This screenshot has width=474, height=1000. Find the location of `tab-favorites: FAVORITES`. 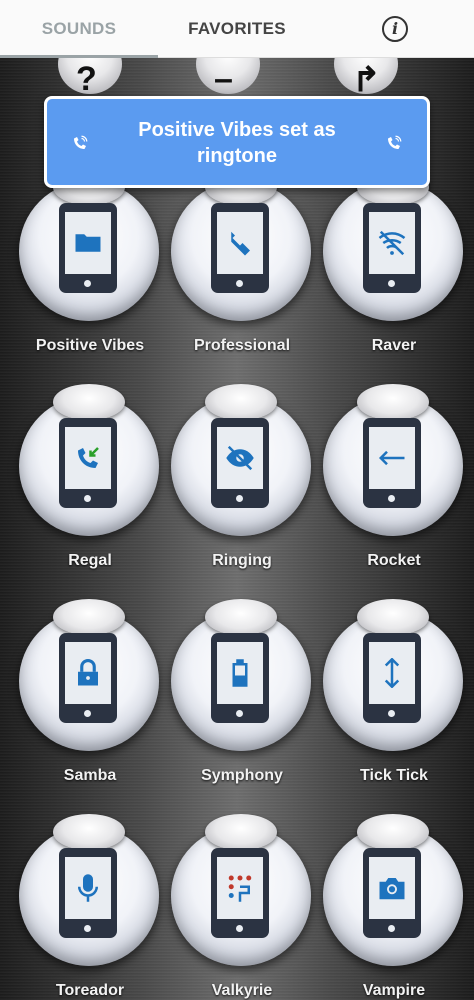

tab-favorites: FAVORITES is located at coordinates (237, 29).